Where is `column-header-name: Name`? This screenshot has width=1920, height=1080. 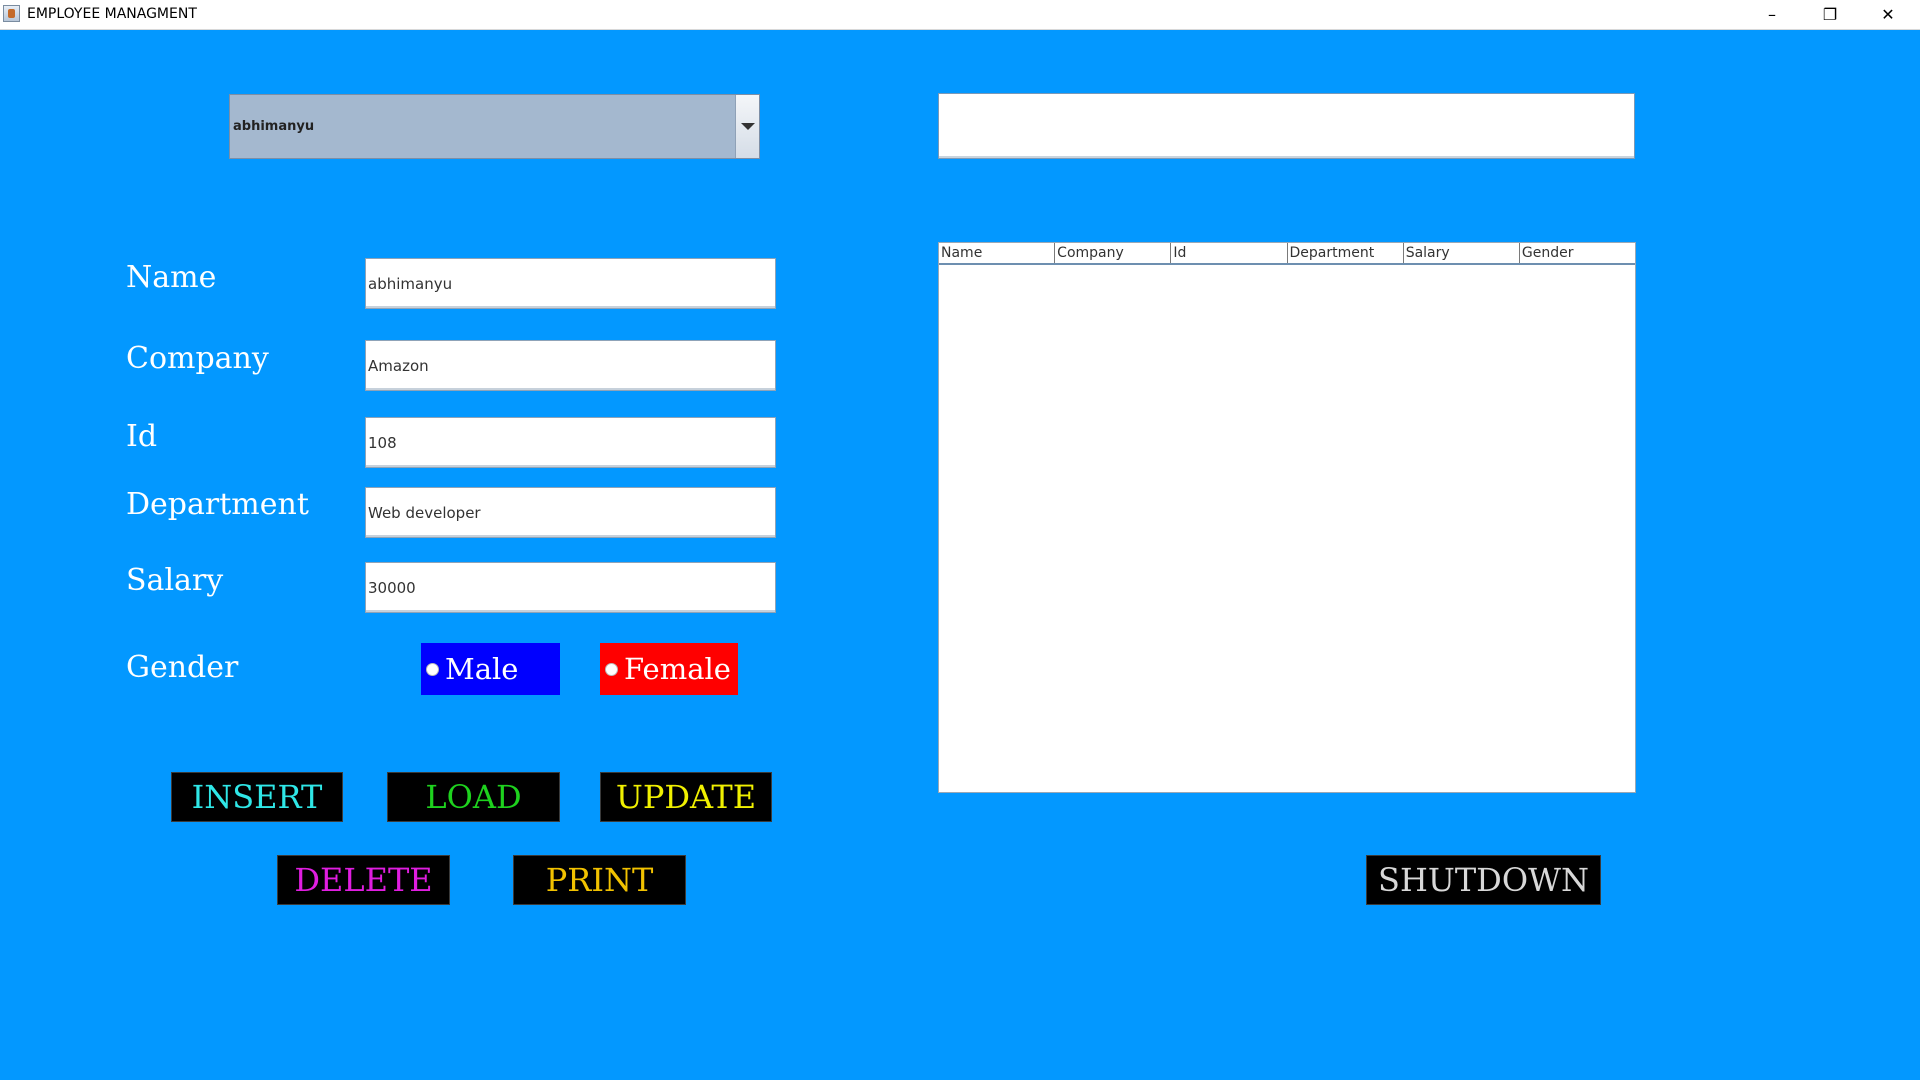 column-header-name: Name is located at coordinates (997, 253).